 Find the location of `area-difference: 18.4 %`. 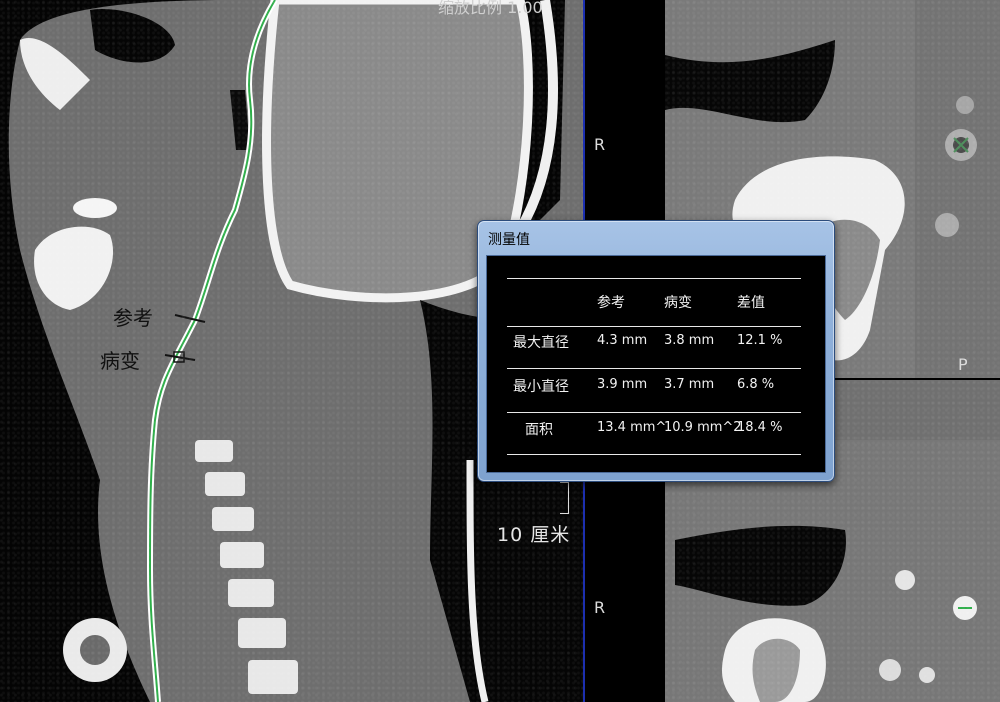

area-difference: 18.4 % is located at coordinates (760, 427).